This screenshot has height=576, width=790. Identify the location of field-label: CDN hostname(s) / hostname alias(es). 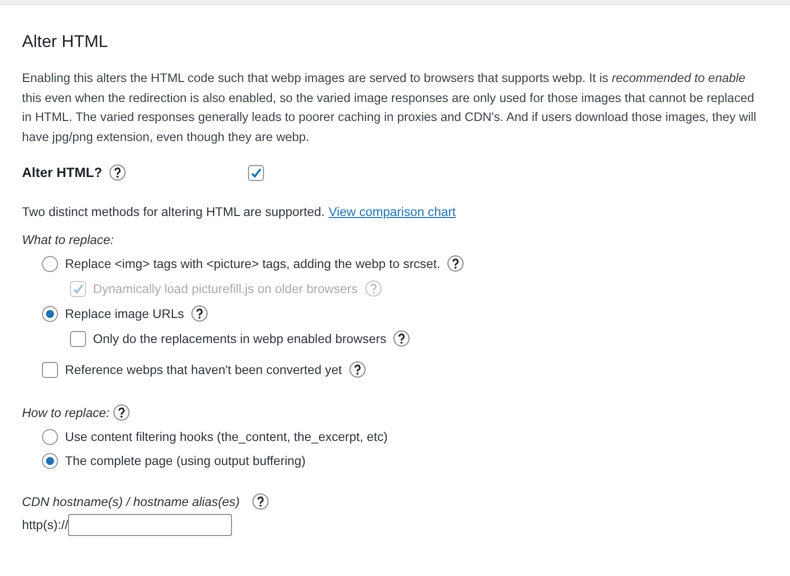
(131, 501).